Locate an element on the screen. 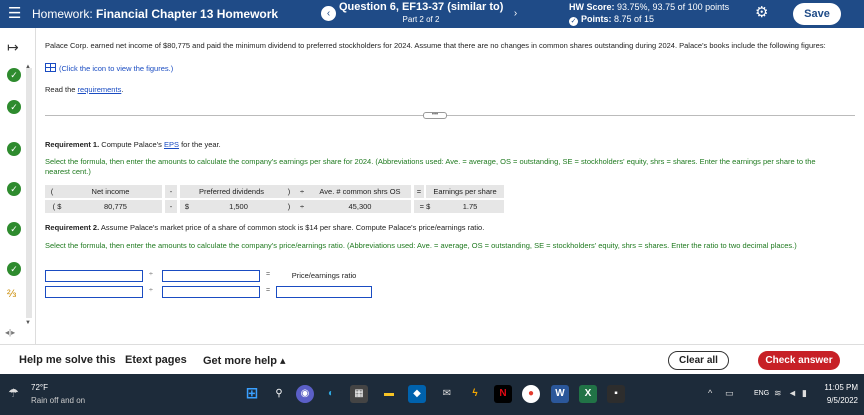  formula-value-close: ) is located at coordinates (289, 206).